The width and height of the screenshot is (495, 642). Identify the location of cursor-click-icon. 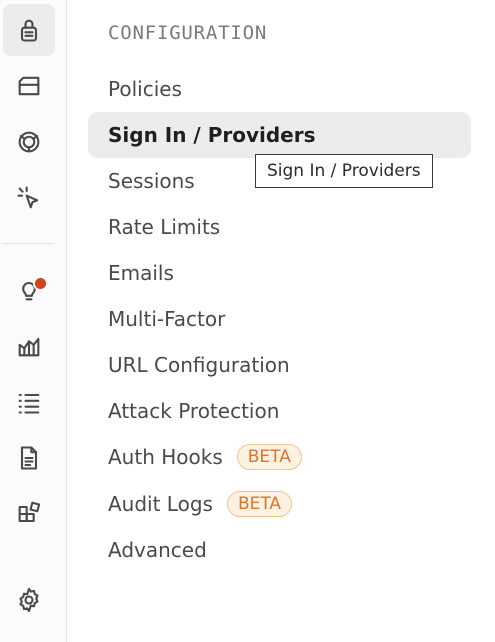
(29, 198).